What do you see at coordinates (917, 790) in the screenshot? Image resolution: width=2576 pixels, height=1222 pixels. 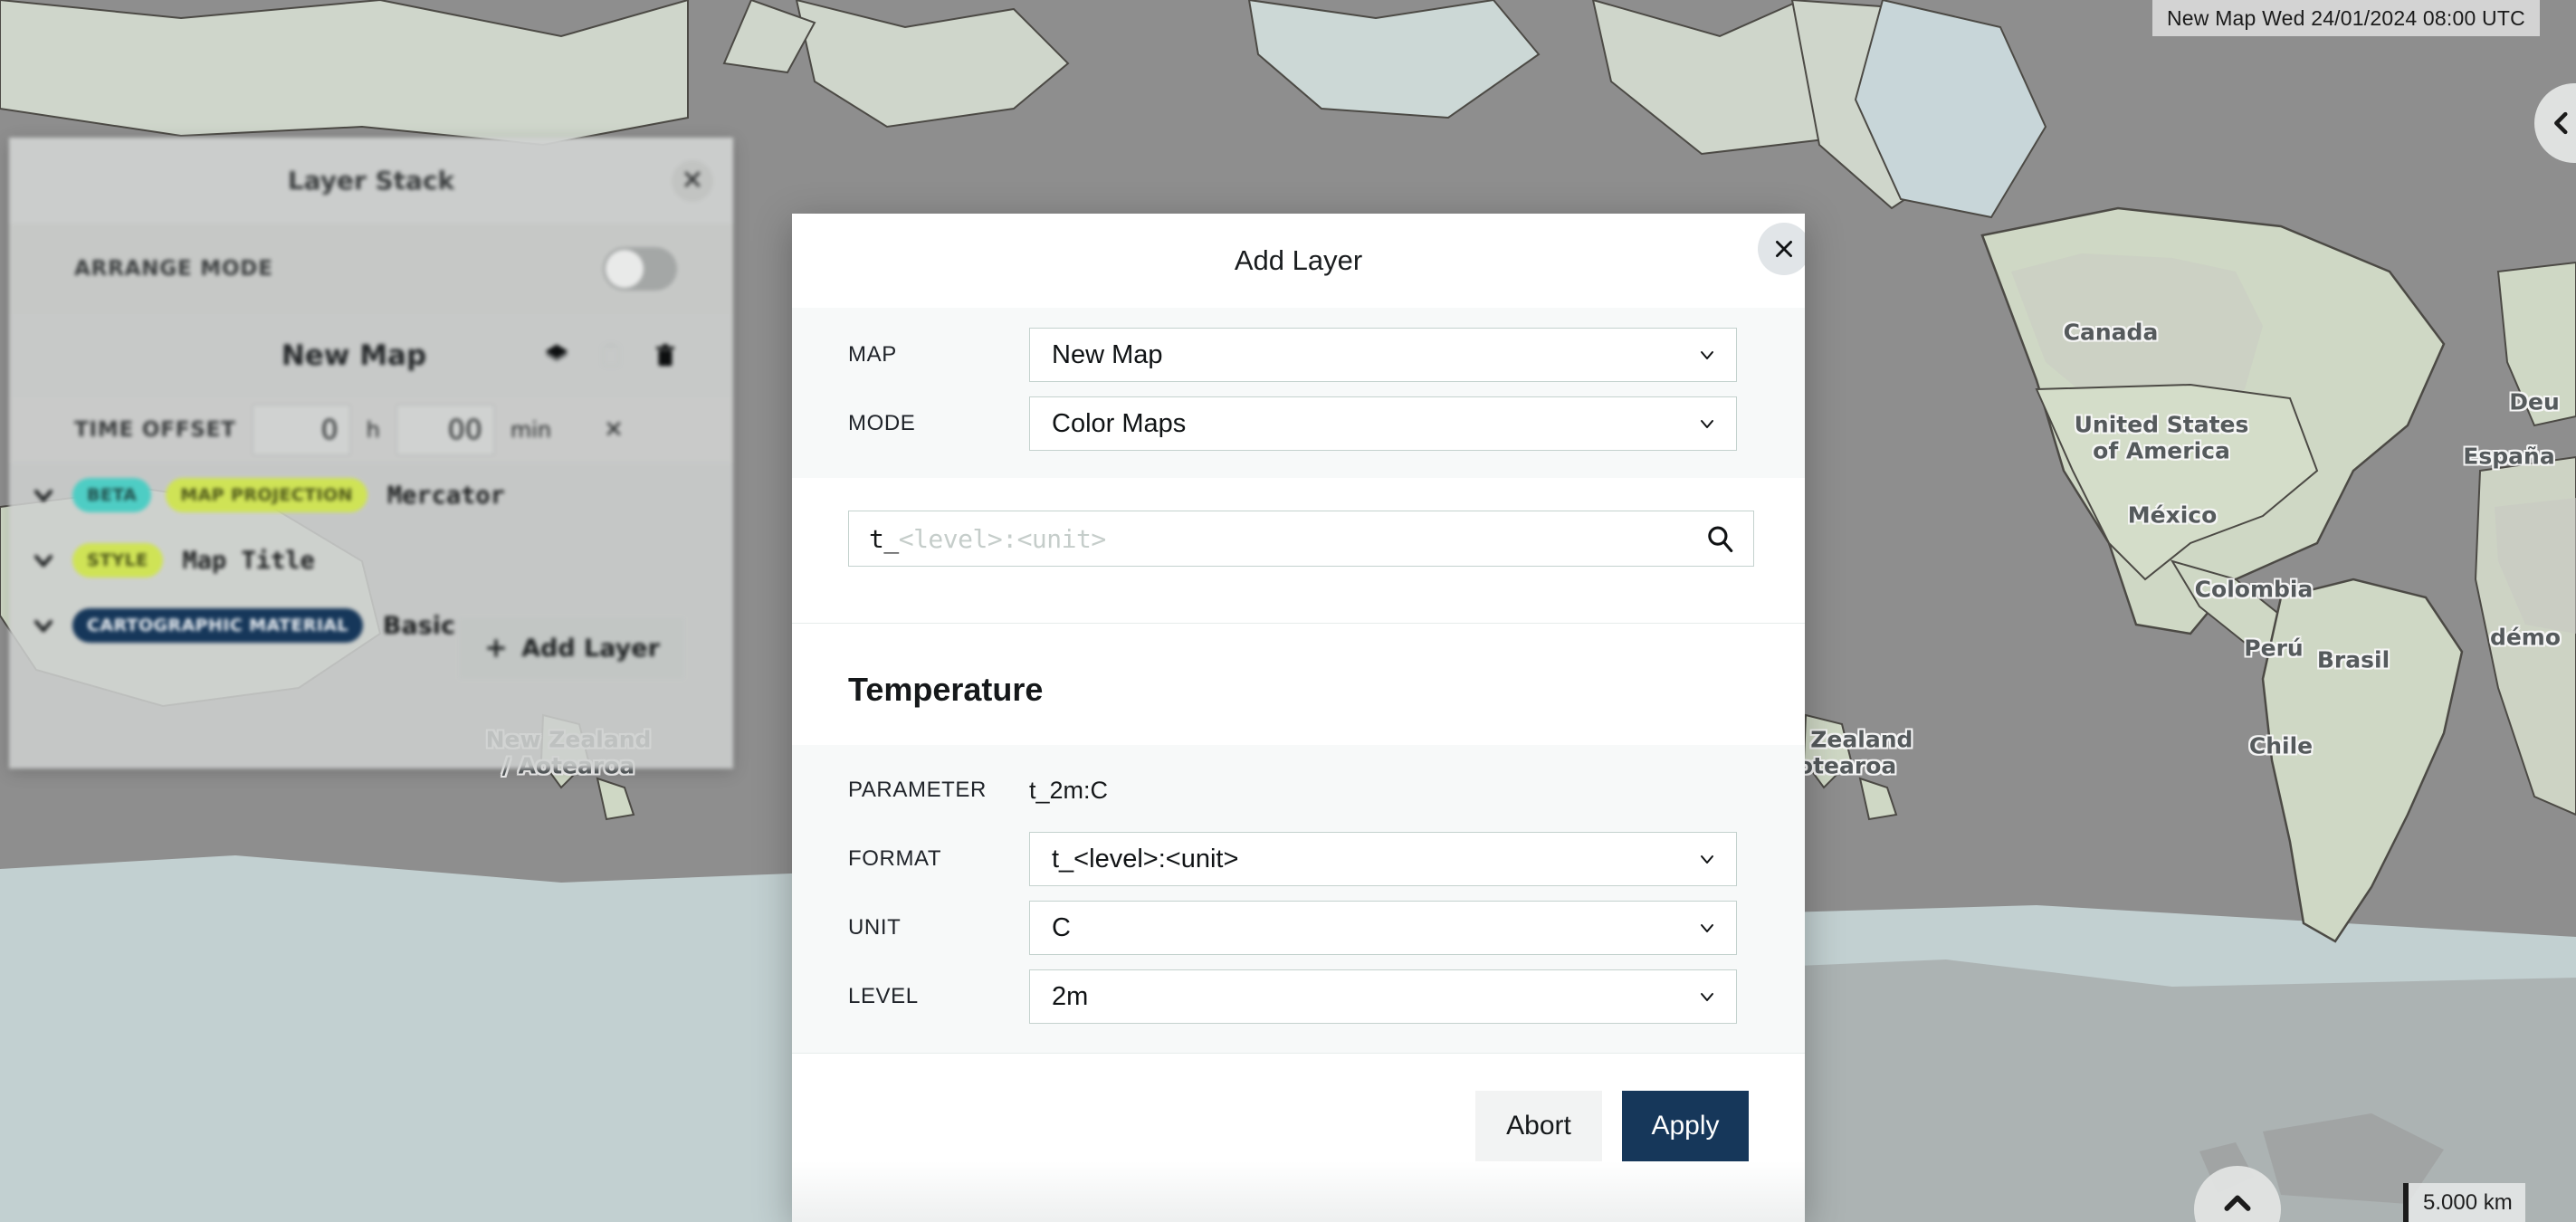 I see `parameter-label: PARAMETER` at bounding box center [917, 790].